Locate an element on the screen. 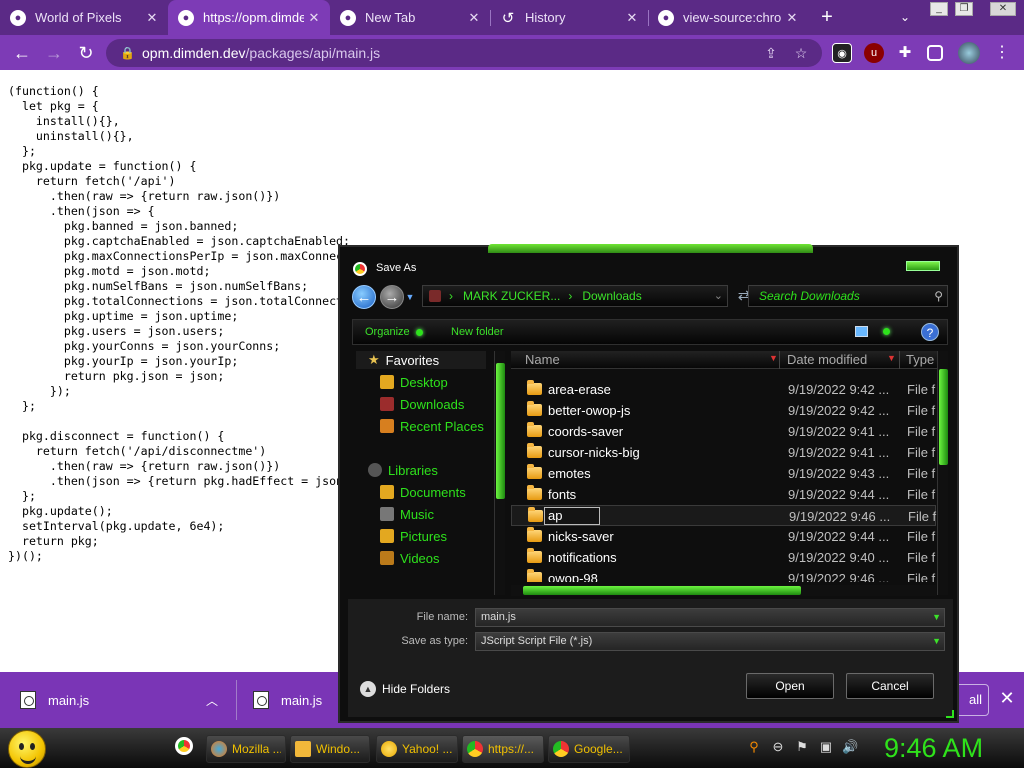 Image resolution: width=1024 pixels, height=768 pixels. minimize-button: _ is located at coordinates (939, 9).